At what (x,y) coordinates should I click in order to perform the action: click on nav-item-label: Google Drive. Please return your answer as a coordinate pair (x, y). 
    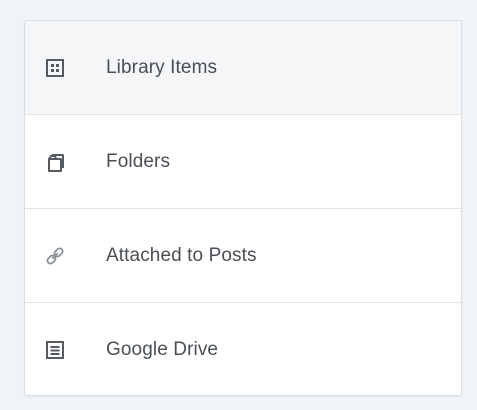
    Looking at the image, I should click on (162, 349).